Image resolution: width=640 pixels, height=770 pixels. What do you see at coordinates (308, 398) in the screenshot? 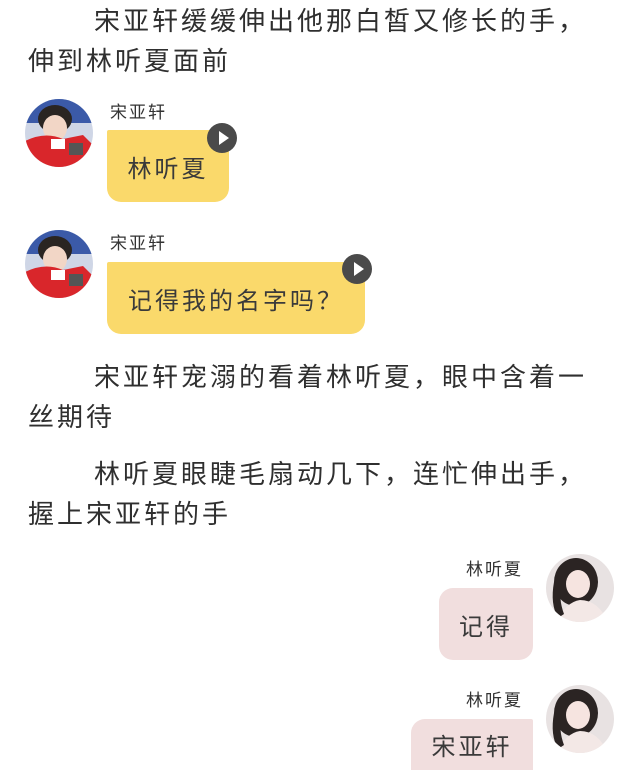
I see `narration-paragraph: 宋亚轩宠溺的看着林听夏，眼中含着一丝期待` at bounding box center [308, 398].